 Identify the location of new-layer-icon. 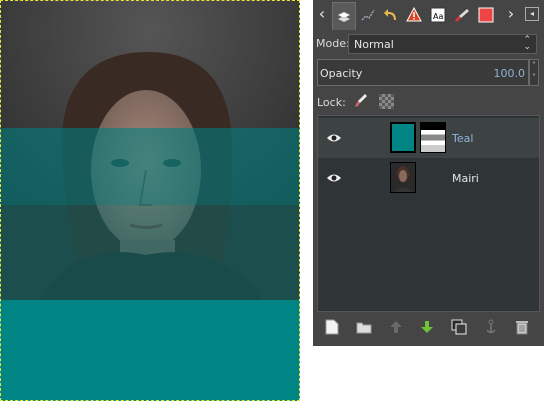
(332, 327).